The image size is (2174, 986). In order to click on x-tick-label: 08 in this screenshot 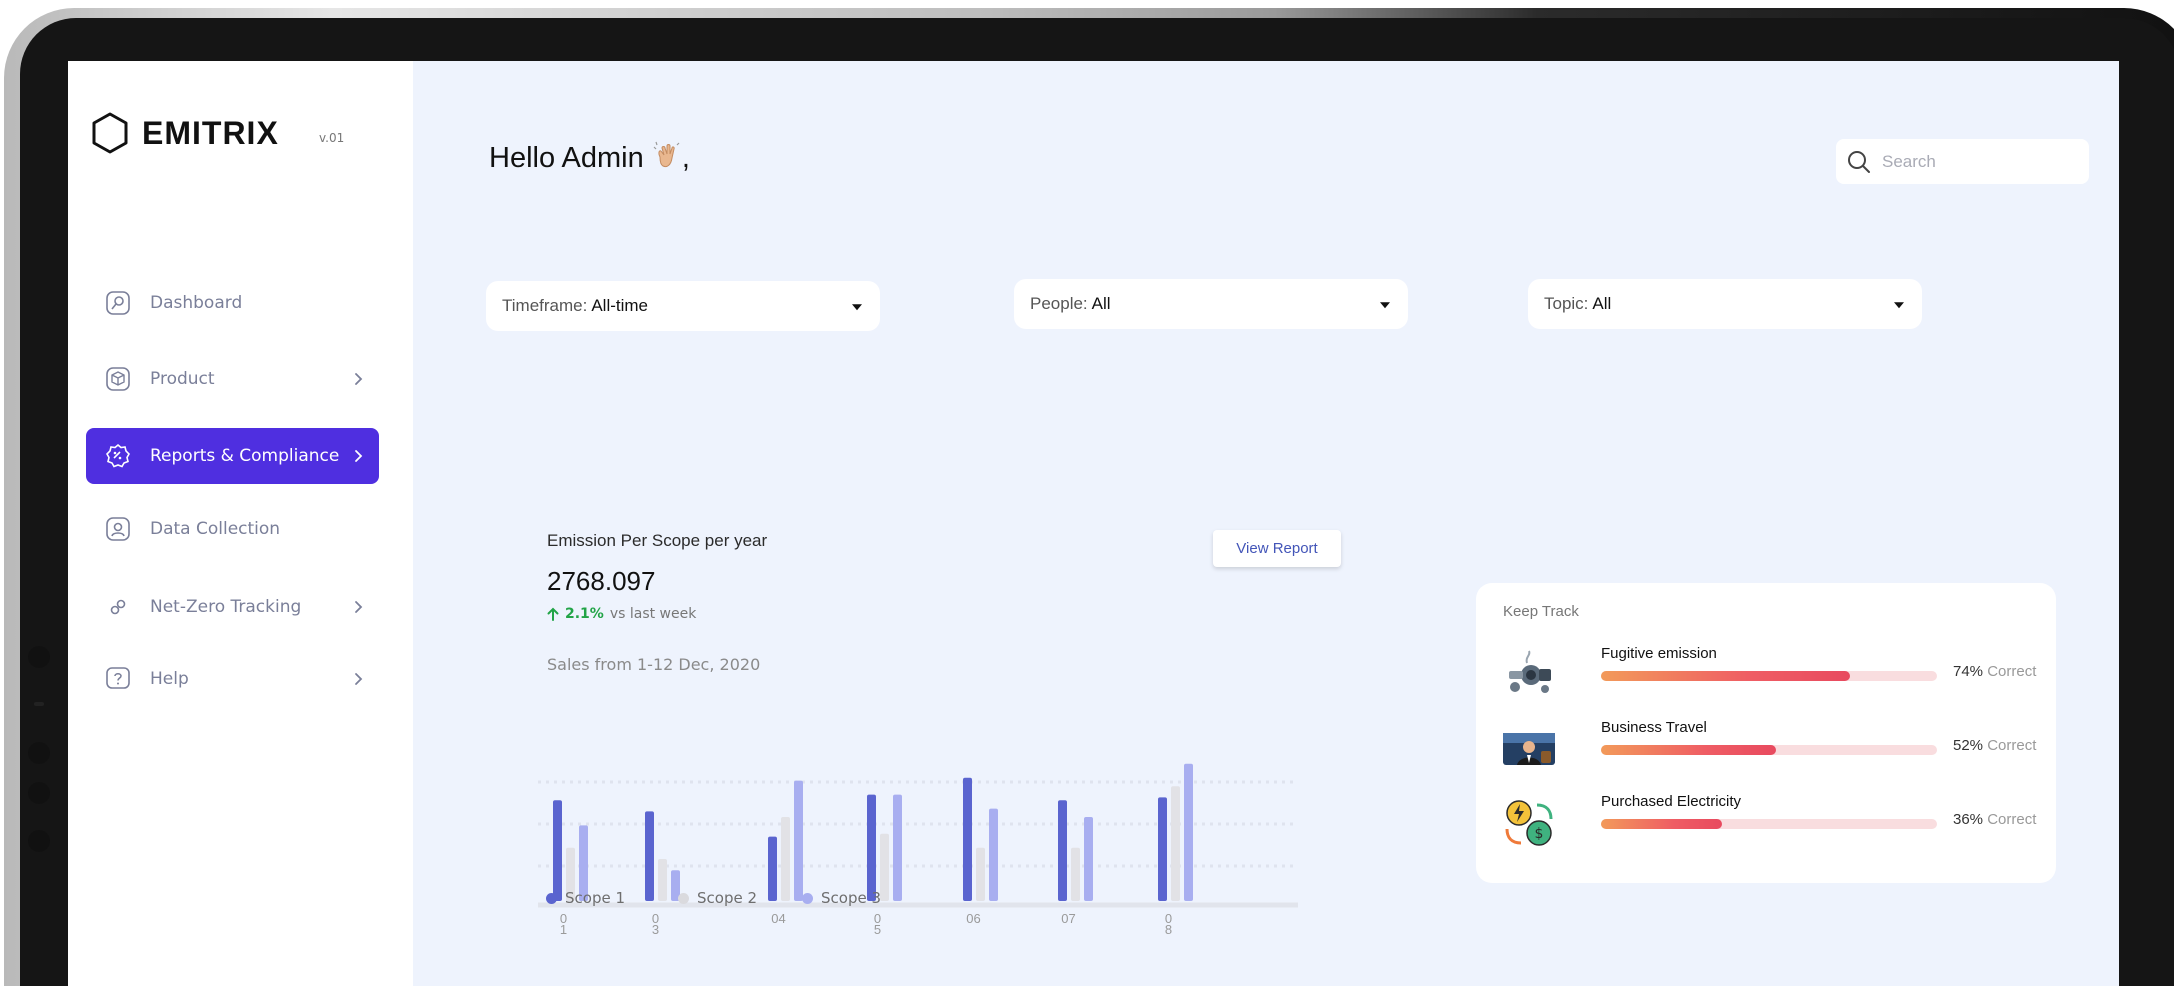, I will do `click(1168, 924)`.